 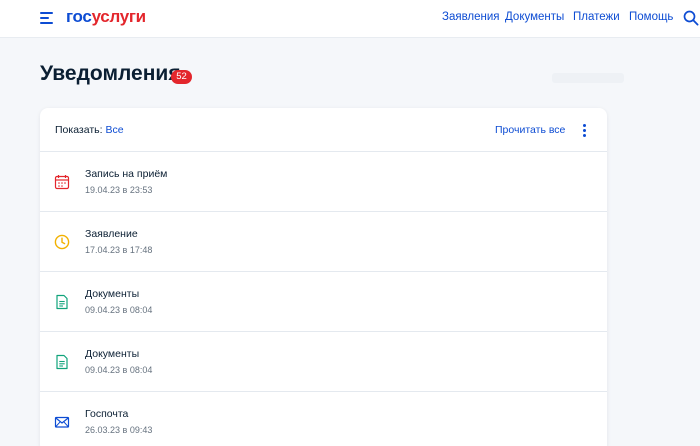 I want to click on page-title: Уведомления, so click(x=110, y=73).